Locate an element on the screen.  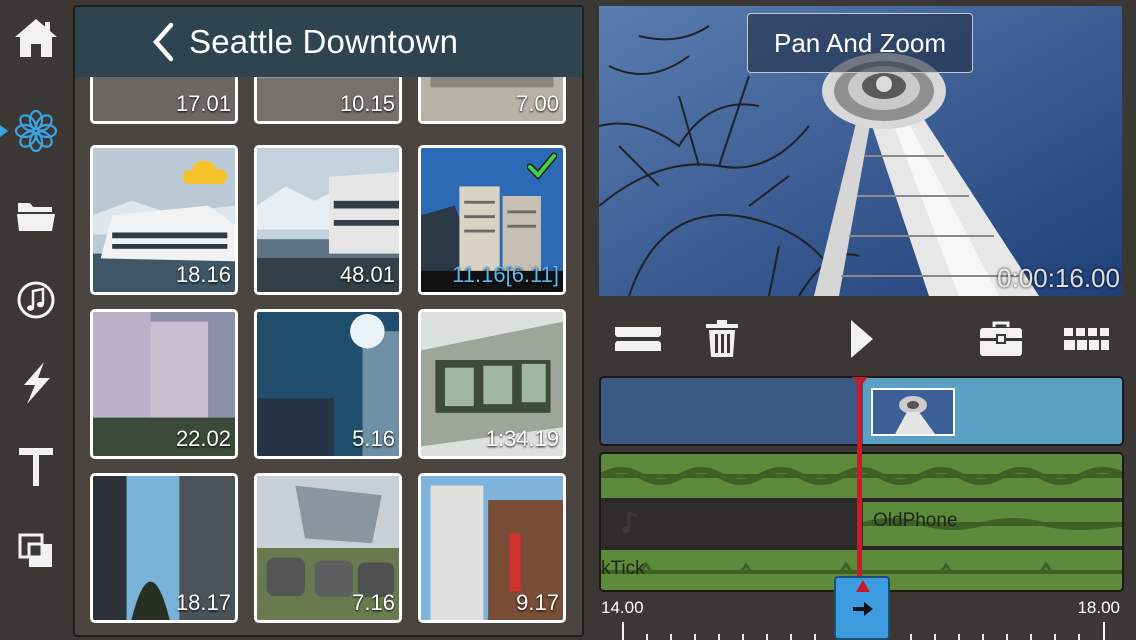
delete-button is located at coordinates (722, 339).